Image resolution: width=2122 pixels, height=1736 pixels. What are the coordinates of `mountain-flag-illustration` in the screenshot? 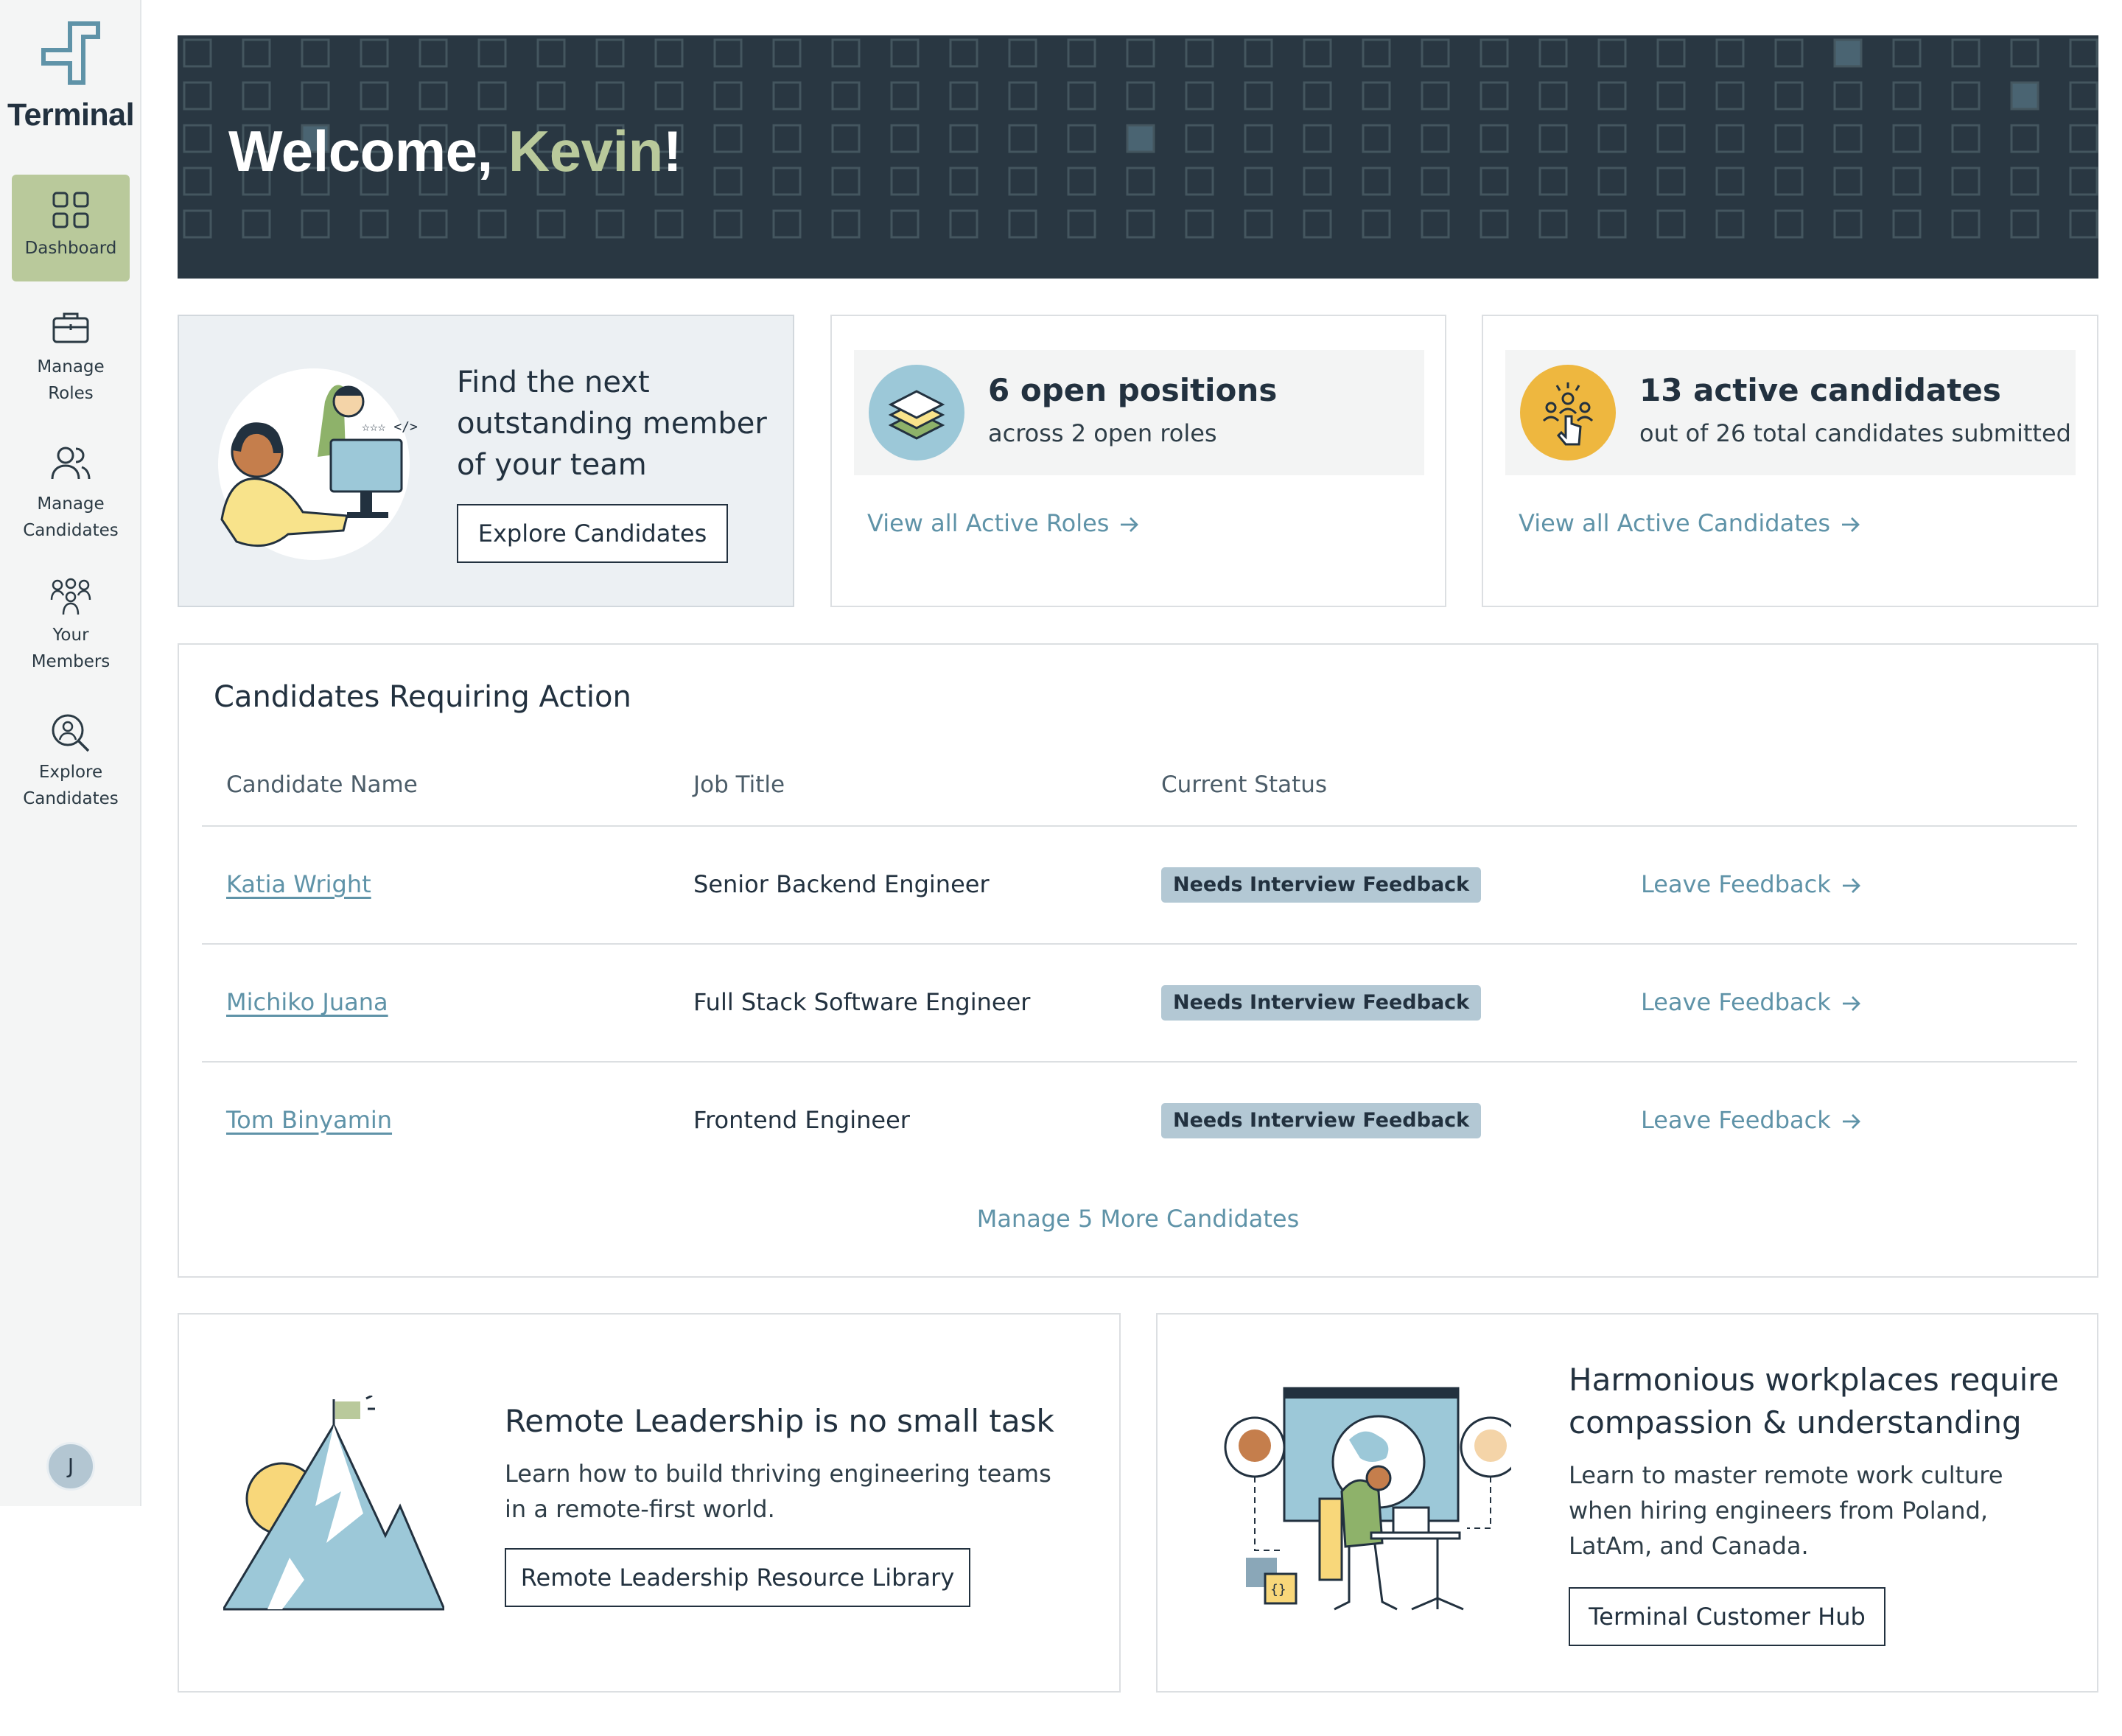 It's located at (333, 1503).